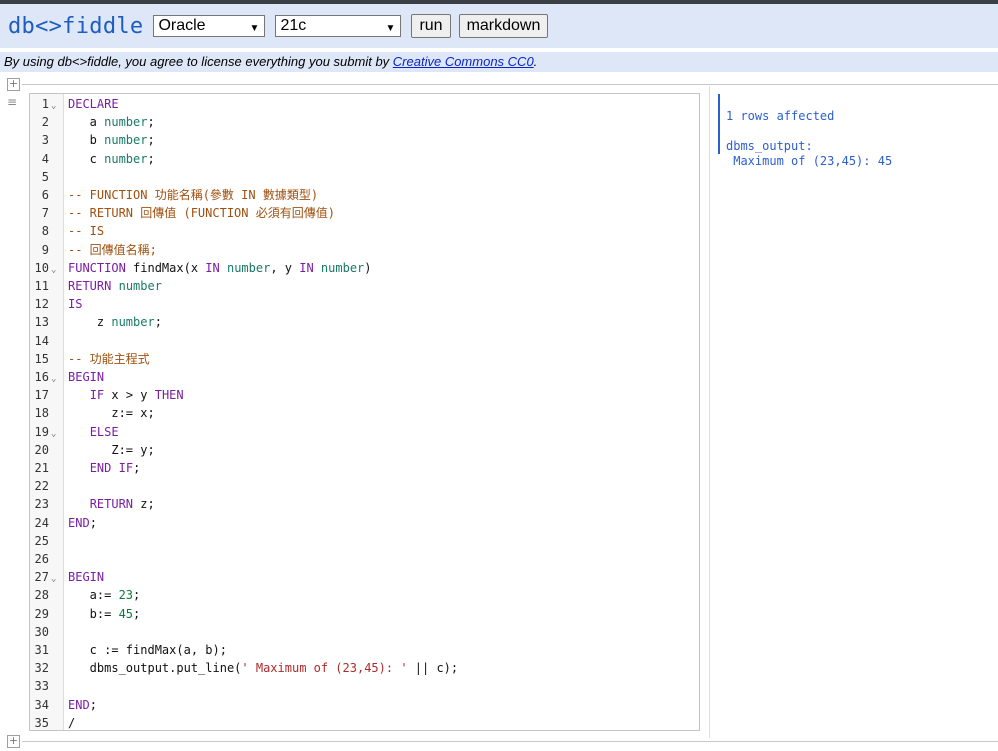 The image size is (998, 751). I want to click on code-line: 27 ⌄ BEGIN, so click(364, 577).